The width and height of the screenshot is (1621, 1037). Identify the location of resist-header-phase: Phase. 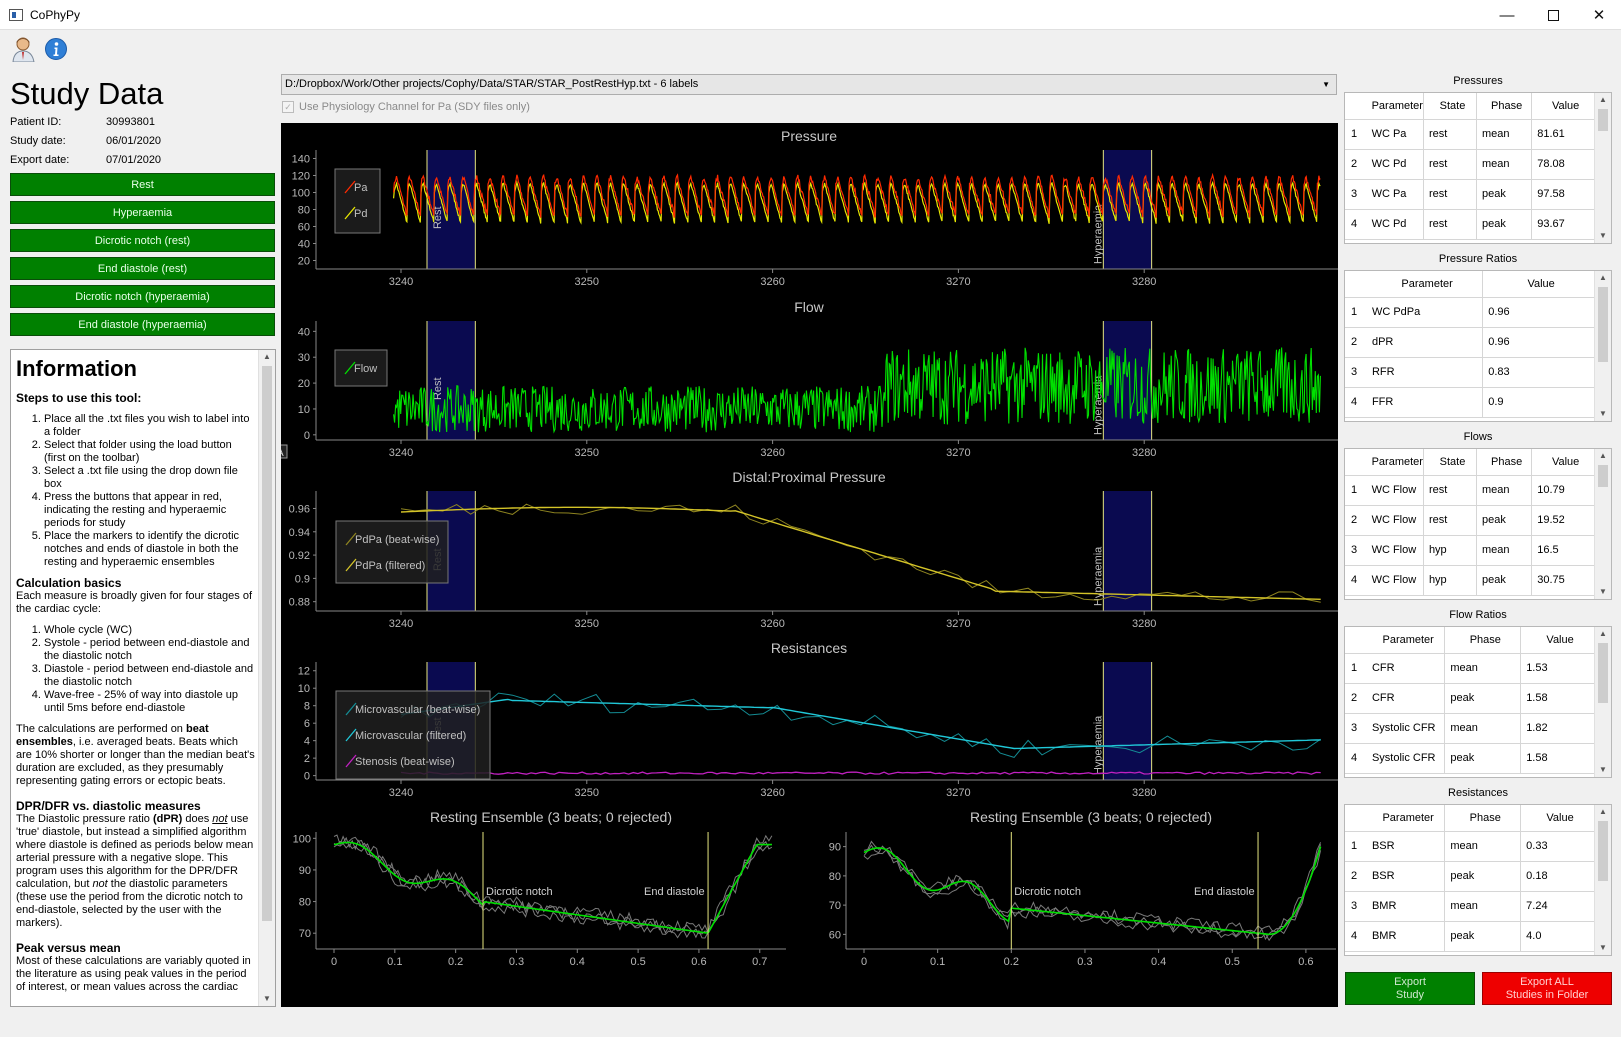
(1483, 818).